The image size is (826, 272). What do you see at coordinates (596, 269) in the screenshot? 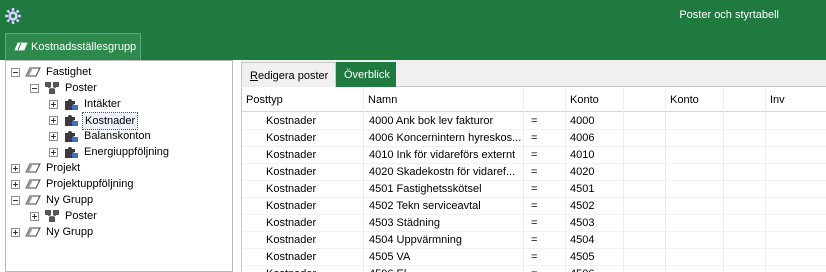
I see `konto-cell: 4506` at bounding box center [596, 269].